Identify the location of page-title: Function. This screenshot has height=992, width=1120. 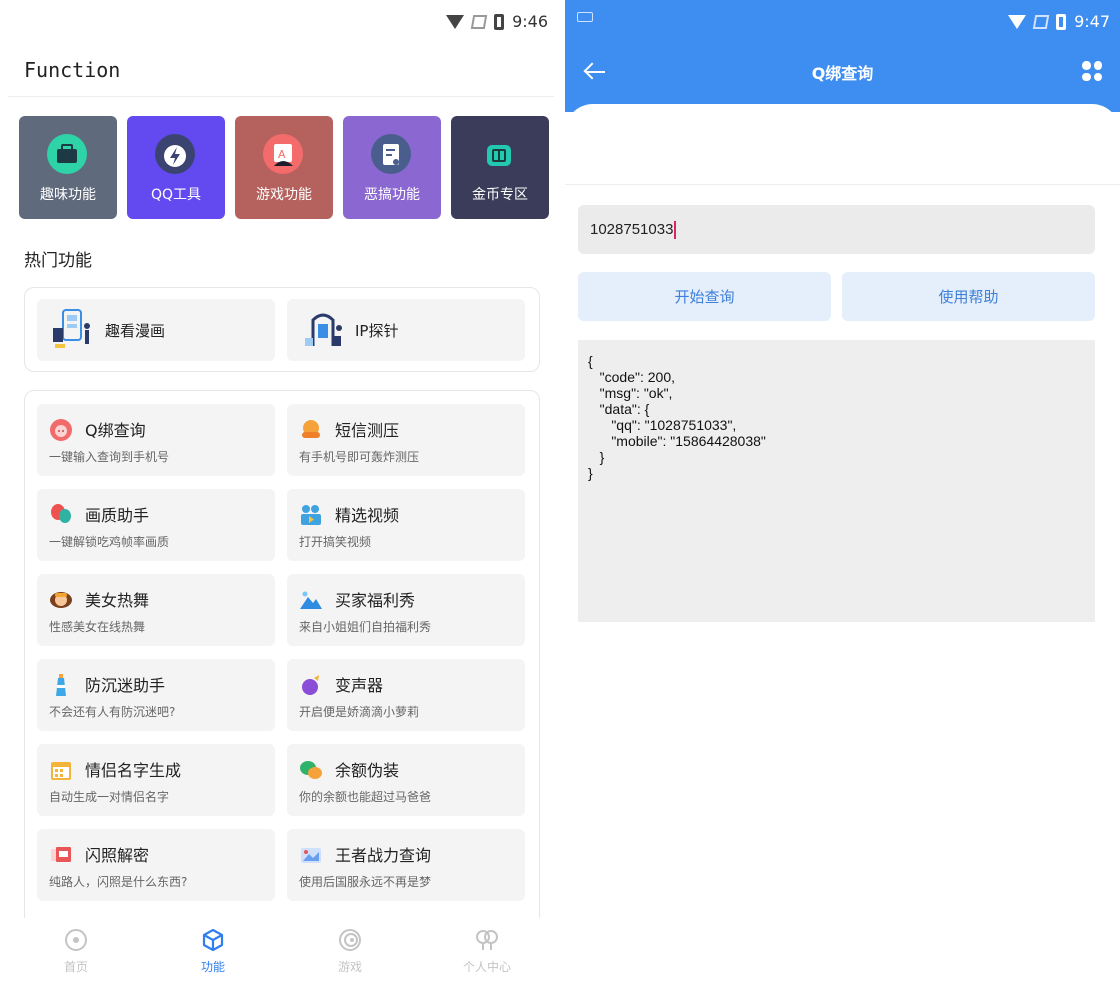
(72, 70).